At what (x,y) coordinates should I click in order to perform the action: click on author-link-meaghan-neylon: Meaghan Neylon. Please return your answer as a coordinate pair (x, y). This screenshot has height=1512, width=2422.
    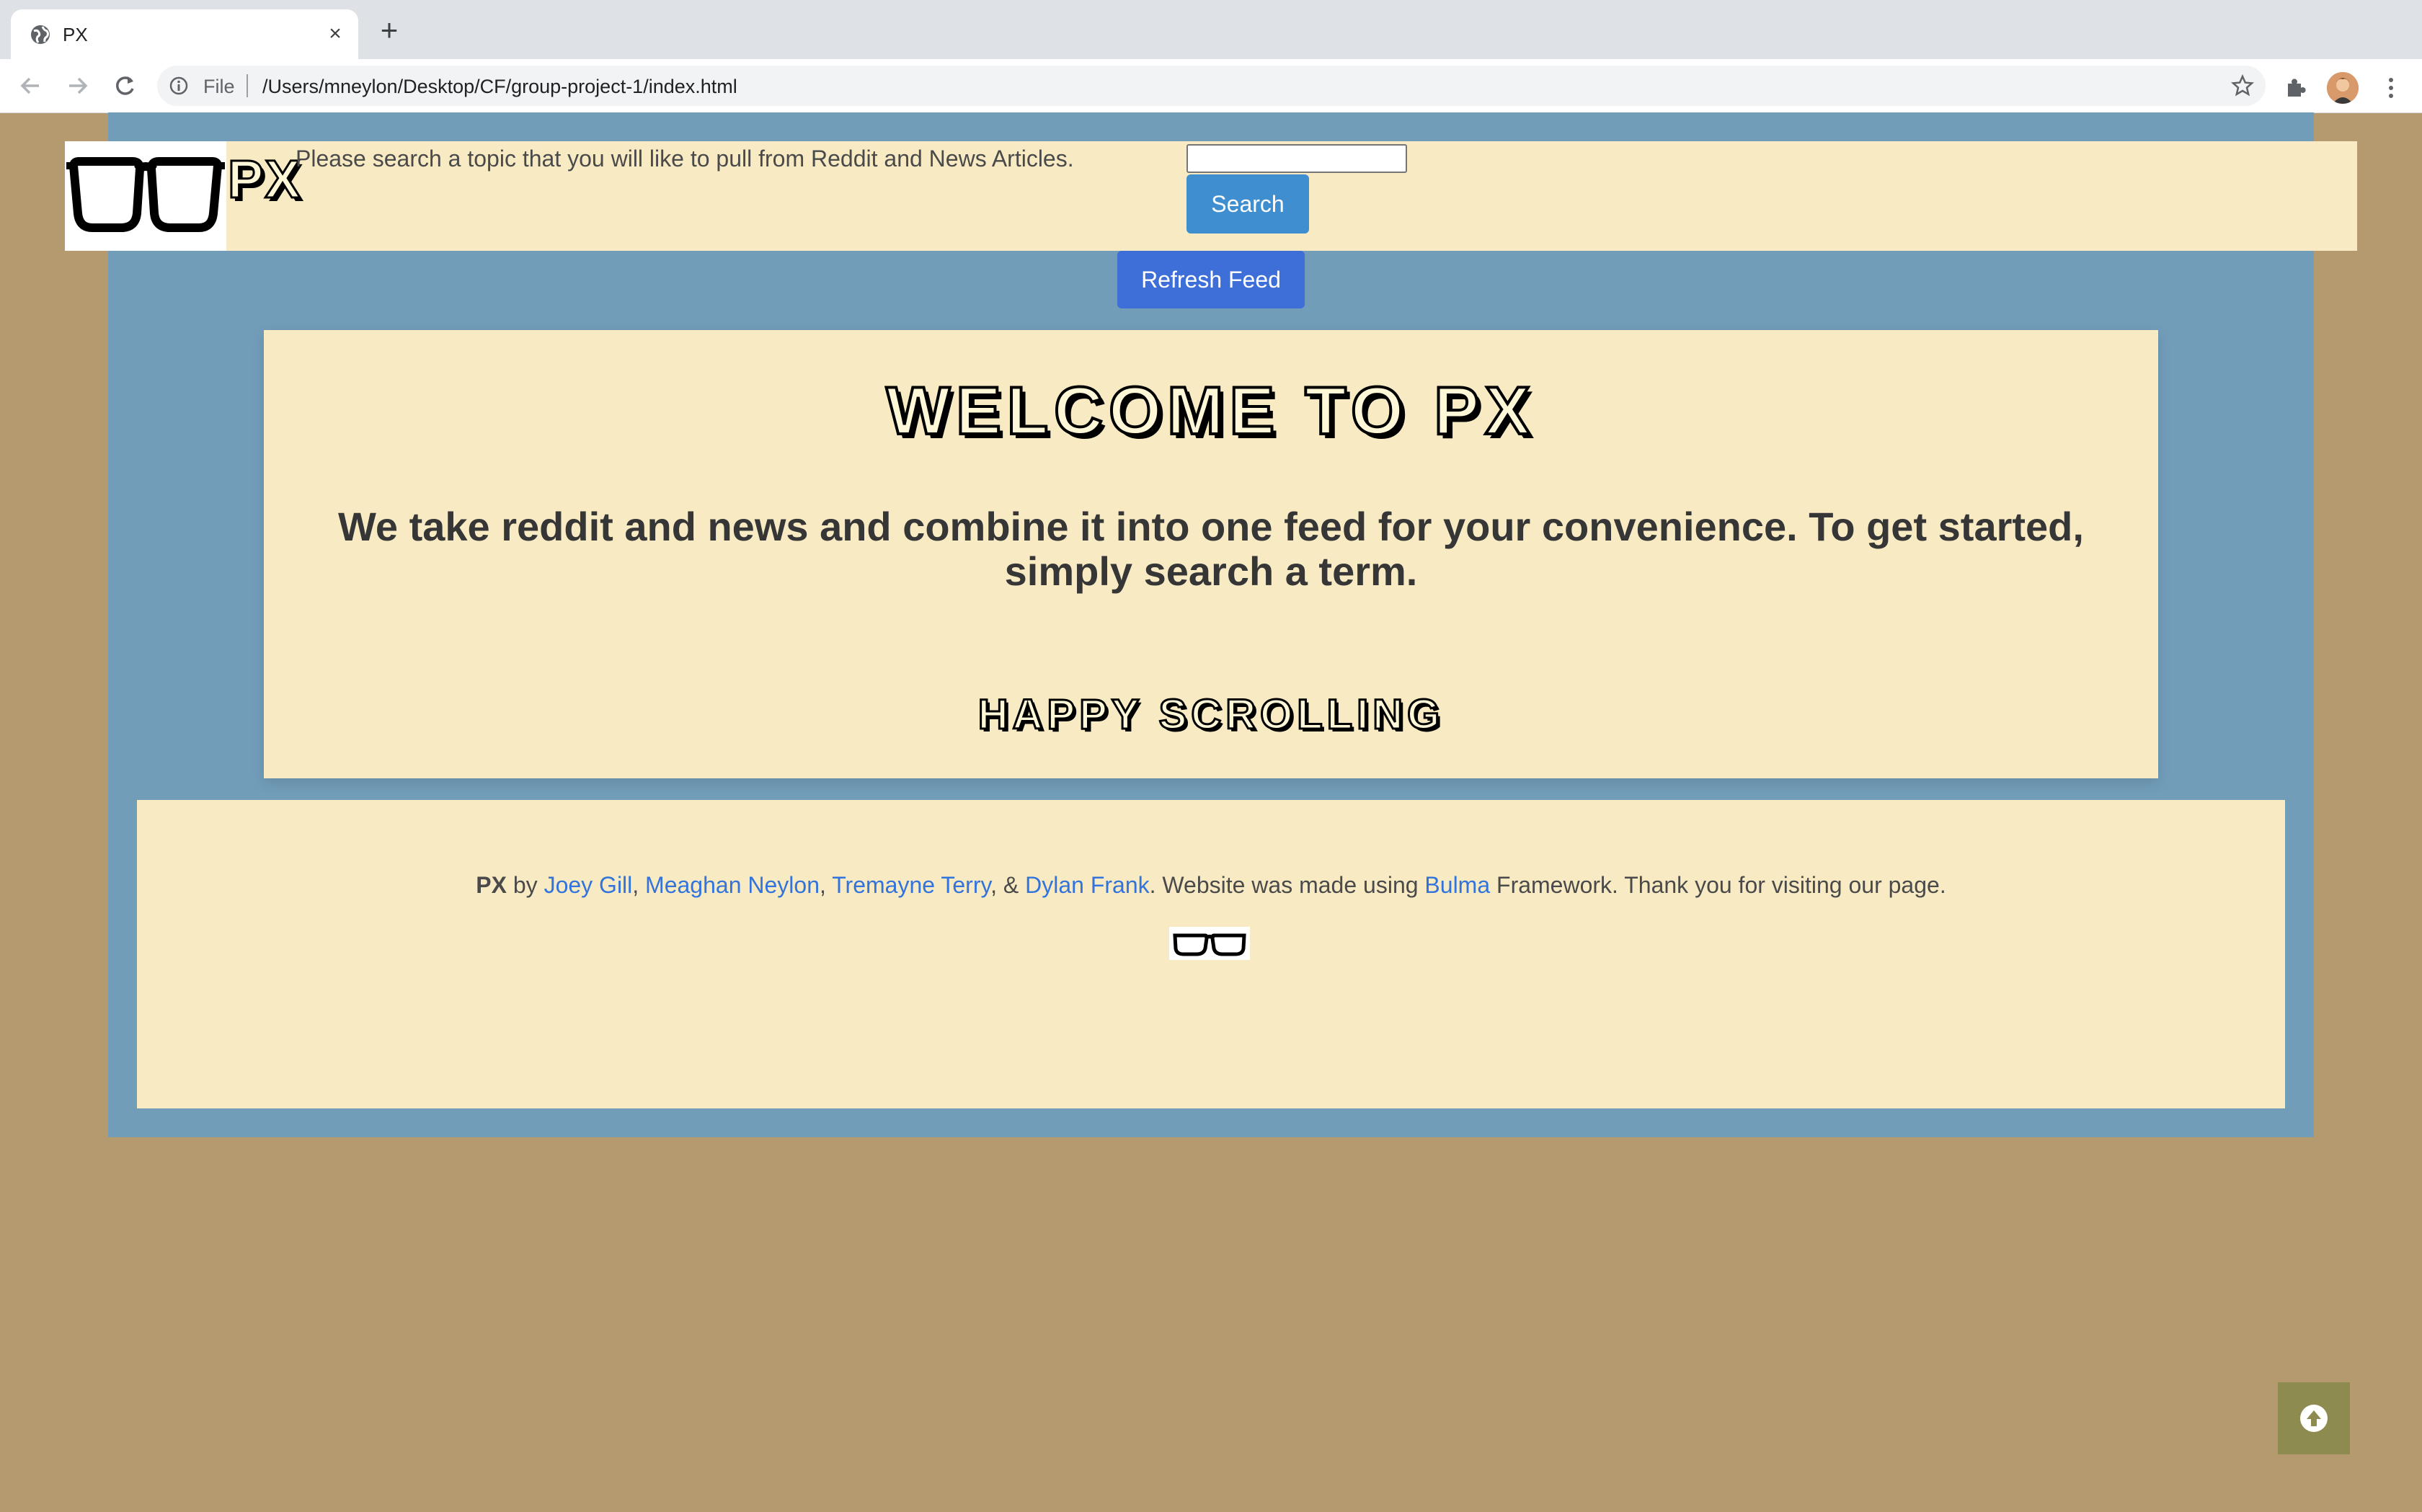
    Looking at the image, I should click on (732, 885).